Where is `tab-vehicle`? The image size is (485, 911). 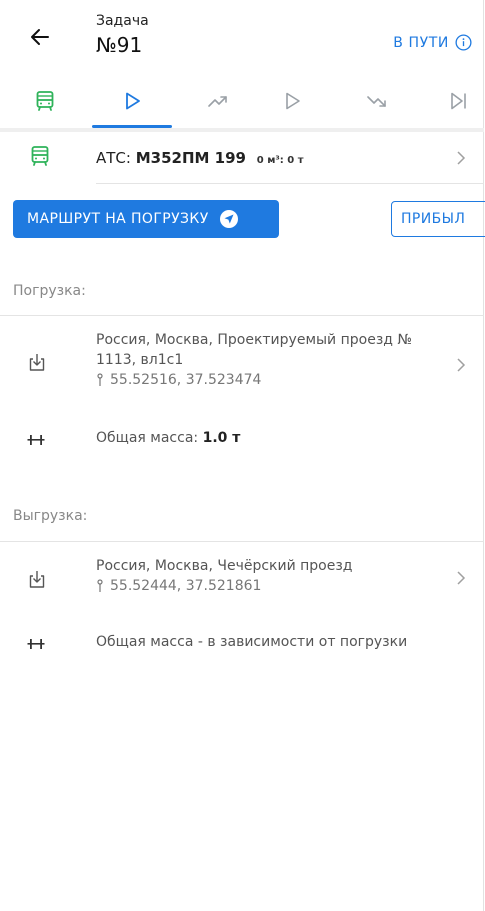 tab-vehicle is located at coordinates (45, 101).